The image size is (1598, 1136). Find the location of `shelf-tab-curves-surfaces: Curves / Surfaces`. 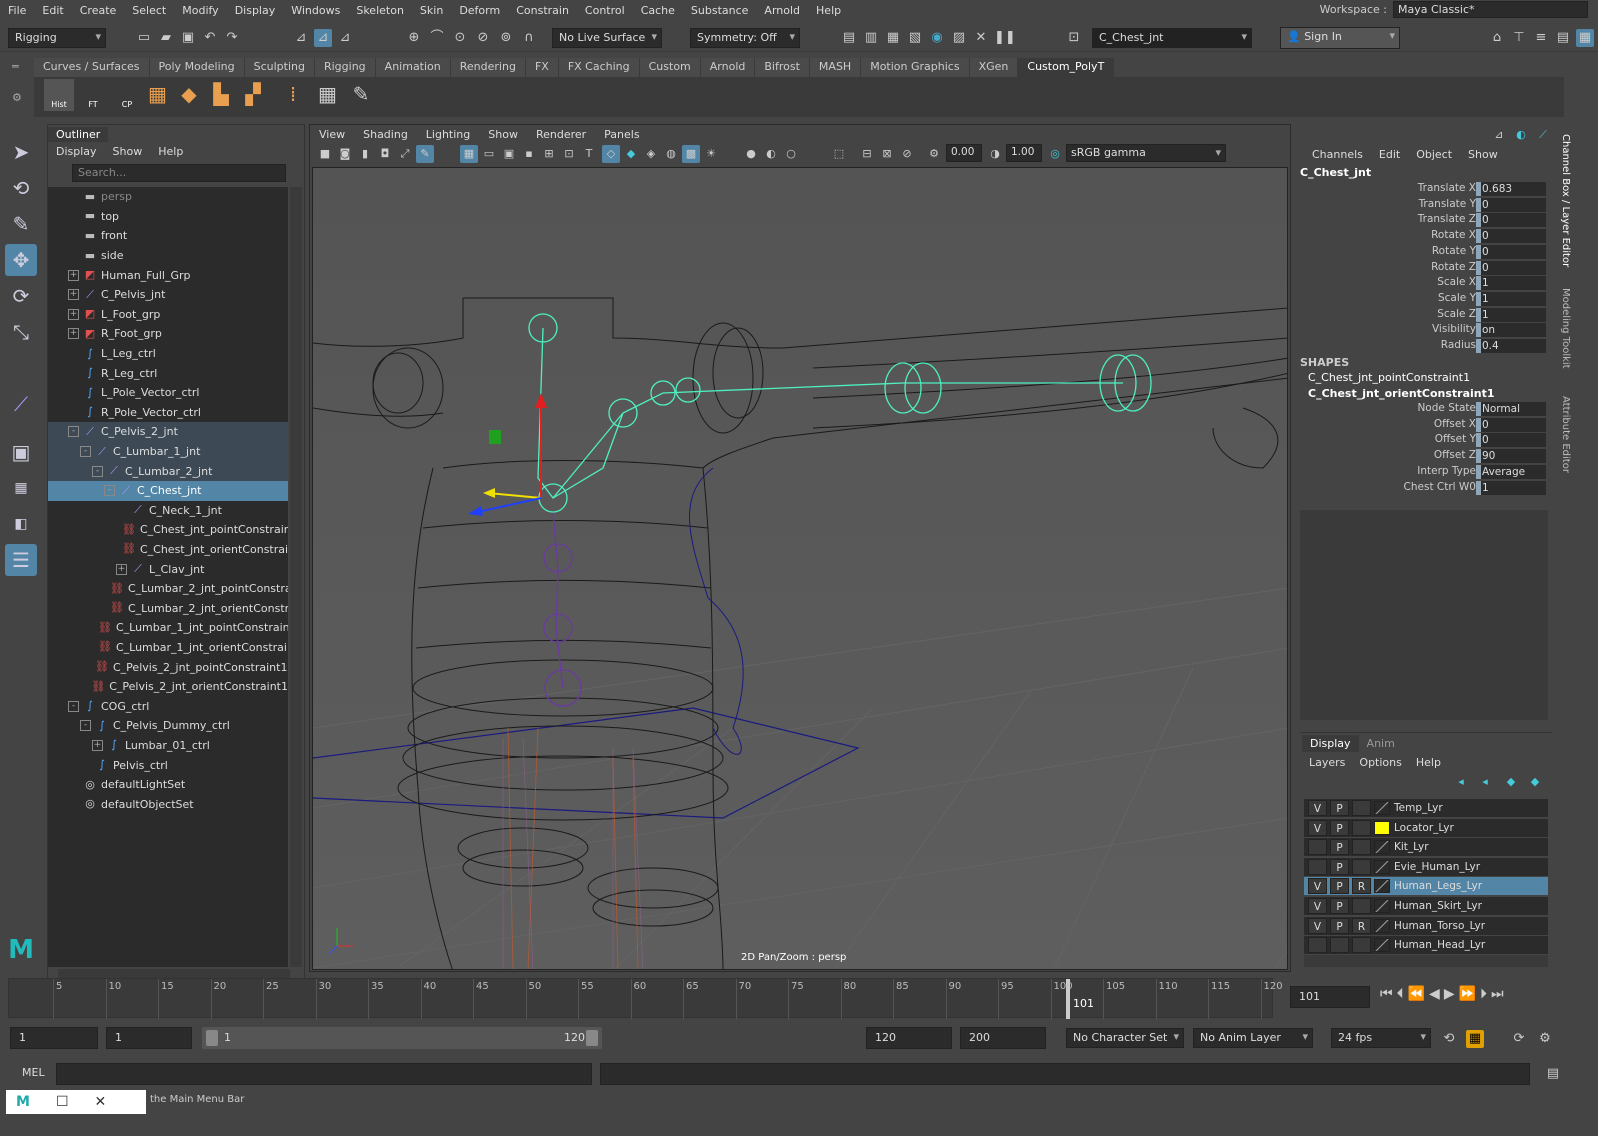

shelf-tab-curves-surfaces: Curves / Surfaces is located at coordinates (92, 67).